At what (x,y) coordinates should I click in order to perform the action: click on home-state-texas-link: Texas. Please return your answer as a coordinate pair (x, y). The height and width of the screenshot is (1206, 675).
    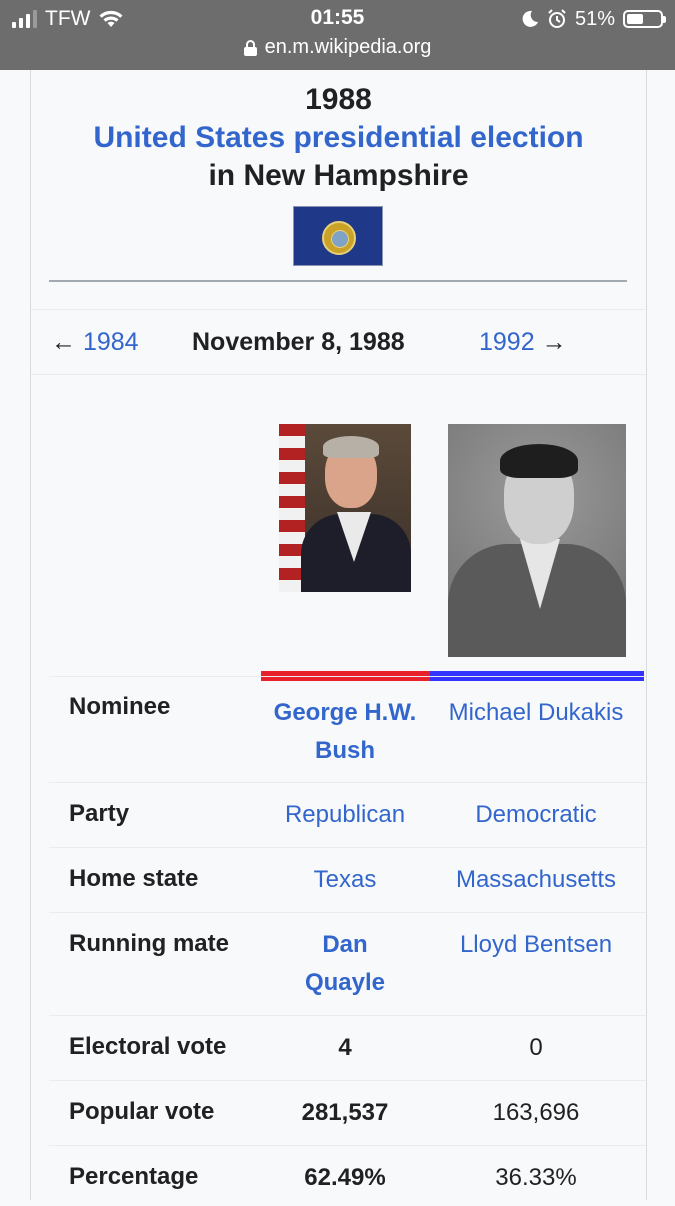
    Looking at the image, I should click on (345, 880).